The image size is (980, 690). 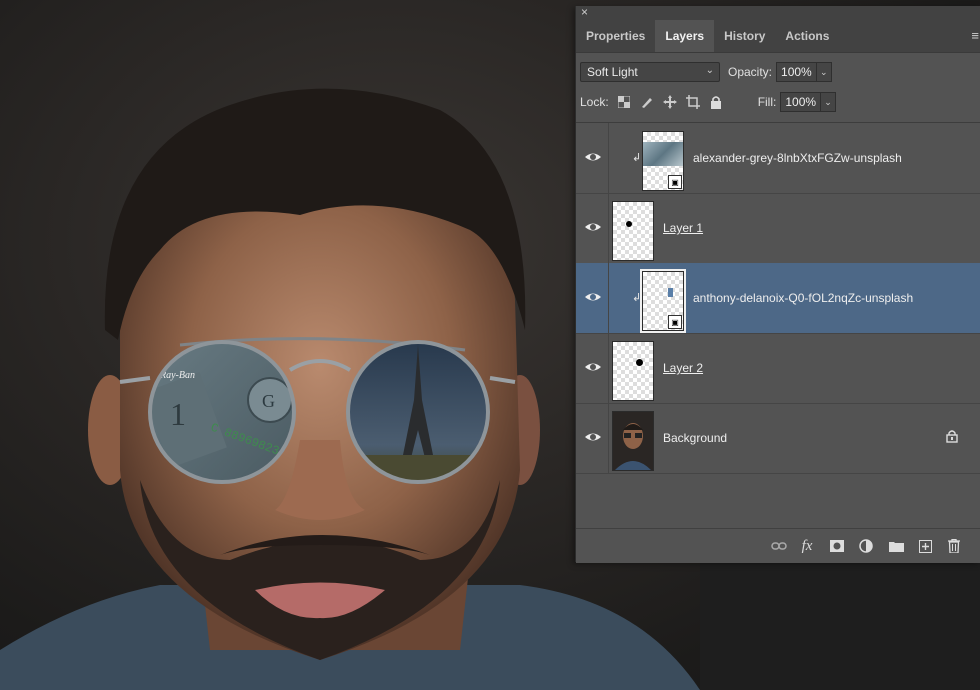 What do you see at coordinates (683, 368) in the screenshot?
I see `layer-name: Layer 2` at bounding box center [683, 368].